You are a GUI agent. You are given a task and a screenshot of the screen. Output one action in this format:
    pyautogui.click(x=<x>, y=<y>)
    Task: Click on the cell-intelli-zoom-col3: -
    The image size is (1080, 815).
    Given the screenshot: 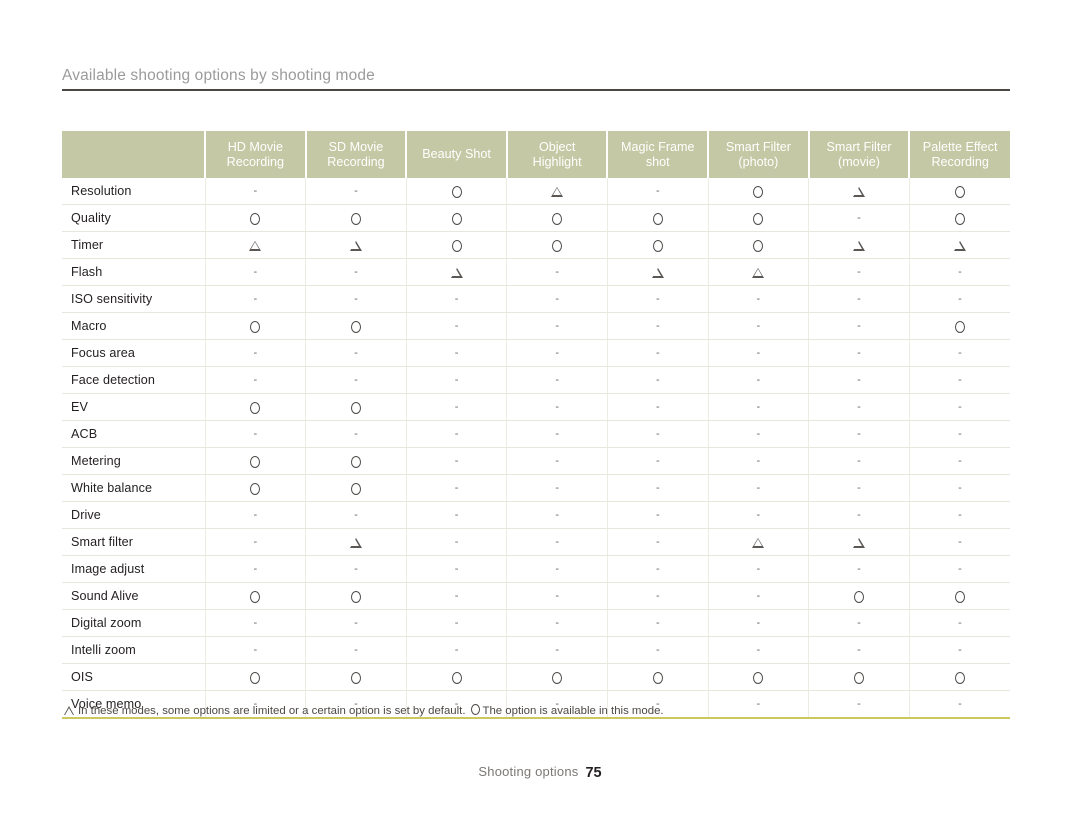 What is the action you would take?
    pyautogui.click(x=457, y=650)
    